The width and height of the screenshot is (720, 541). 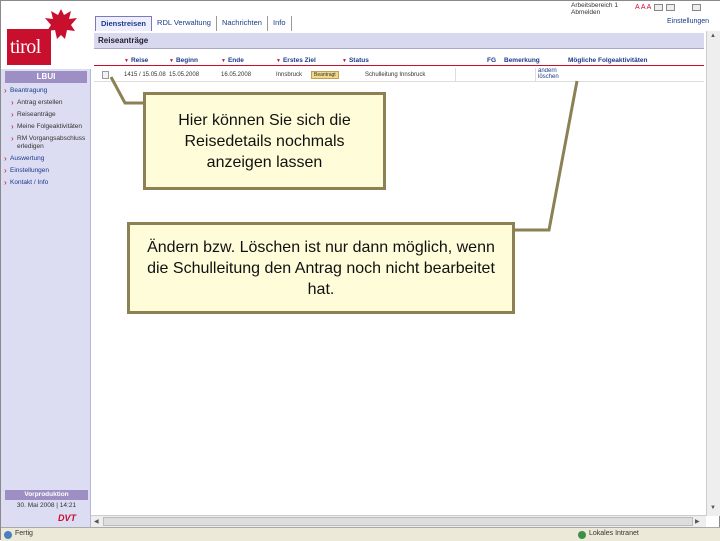 I want to click on col-fg: FG, so click(x=492, y=60).